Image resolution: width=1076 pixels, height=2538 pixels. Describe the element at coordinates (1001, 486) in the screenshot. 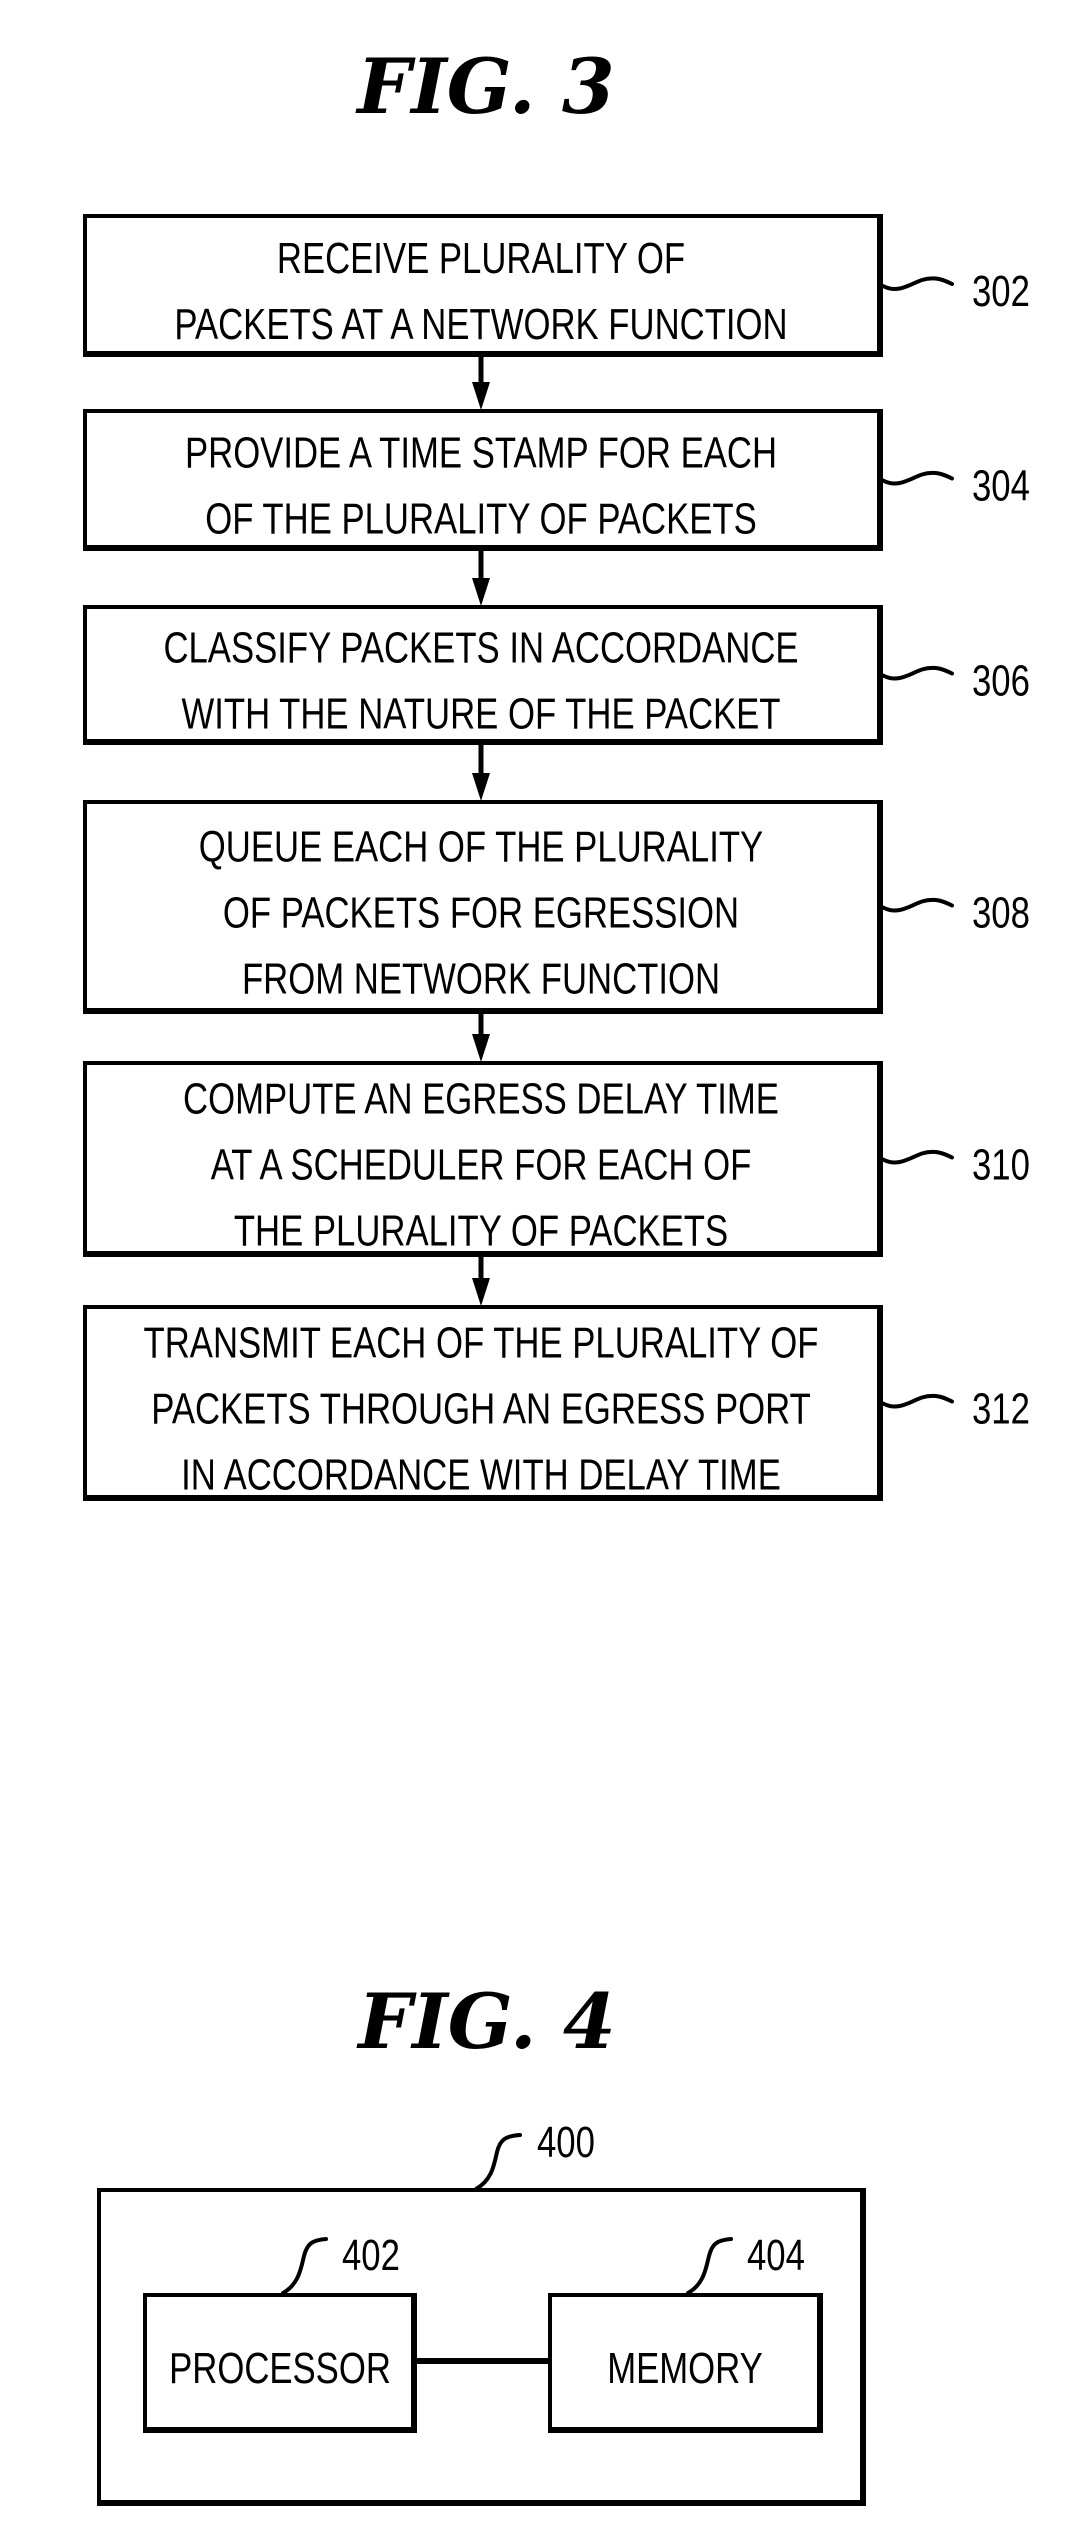

I see `ref-label-304: 304` at that location.